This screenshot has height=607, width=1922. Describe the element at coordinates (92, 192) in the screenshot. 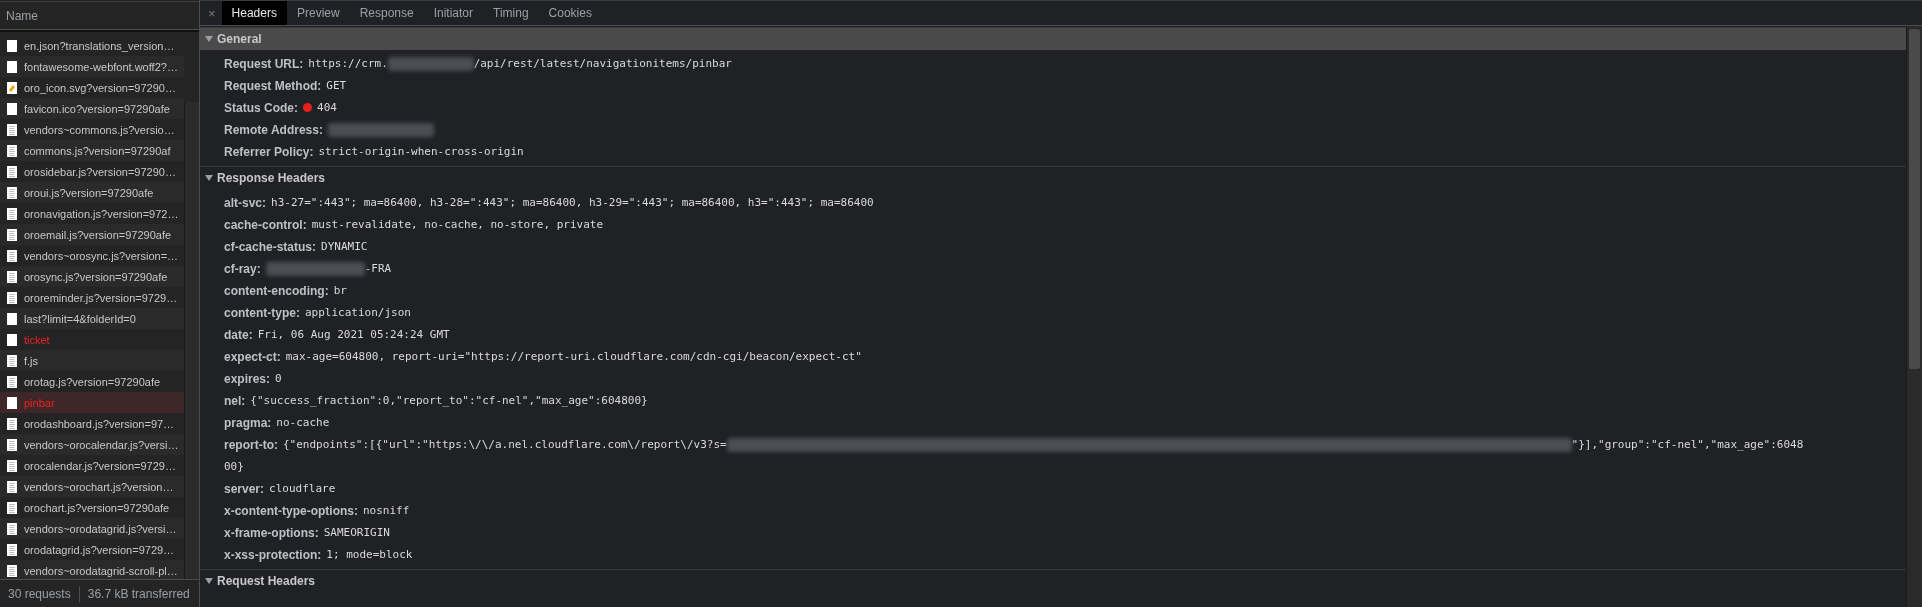

I see `request-row: oroui.js?version=97290afe` at that location.